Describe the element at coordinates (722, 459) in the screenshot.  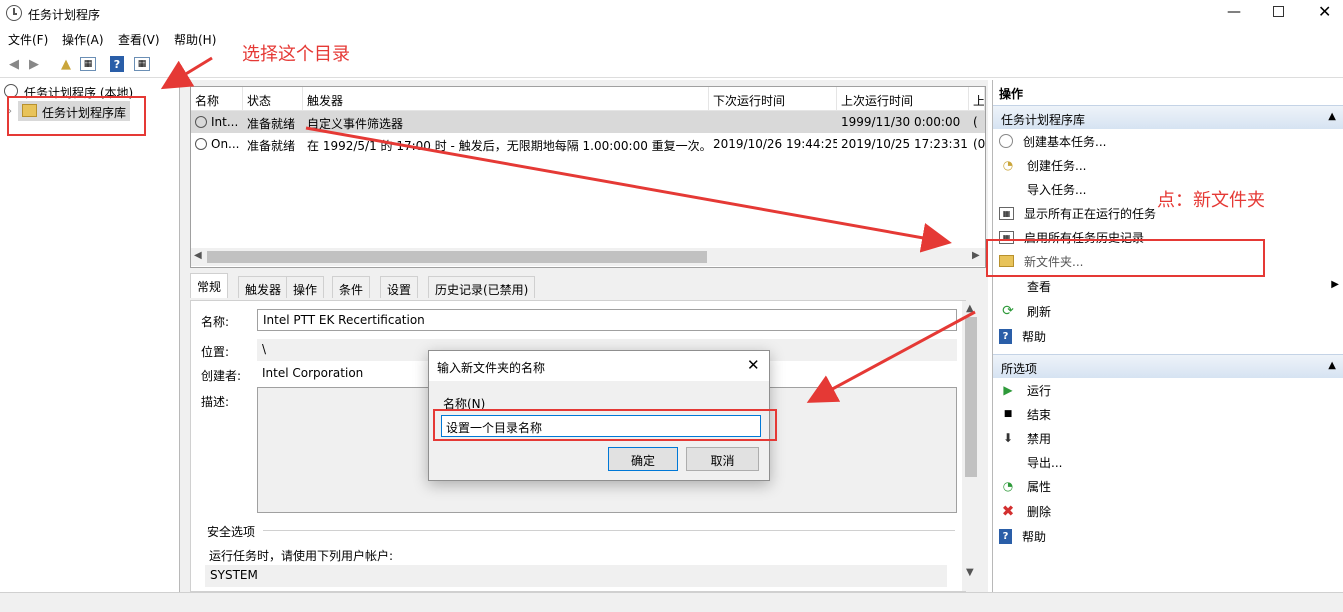
I see `cancel-button: 取消` at that location.